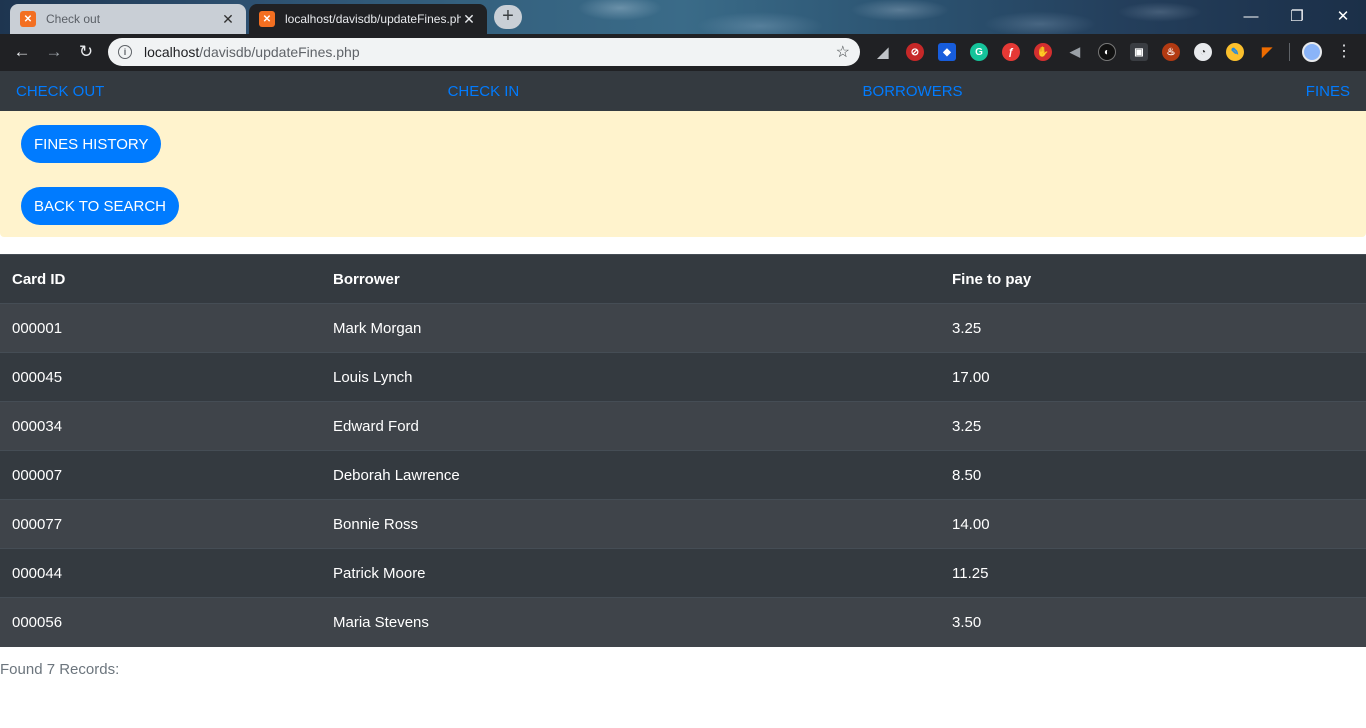 This screenshot has height=728, width=1366. I want to click on table-row: 000034 Edward Ford 3.25, so click(683, 426).